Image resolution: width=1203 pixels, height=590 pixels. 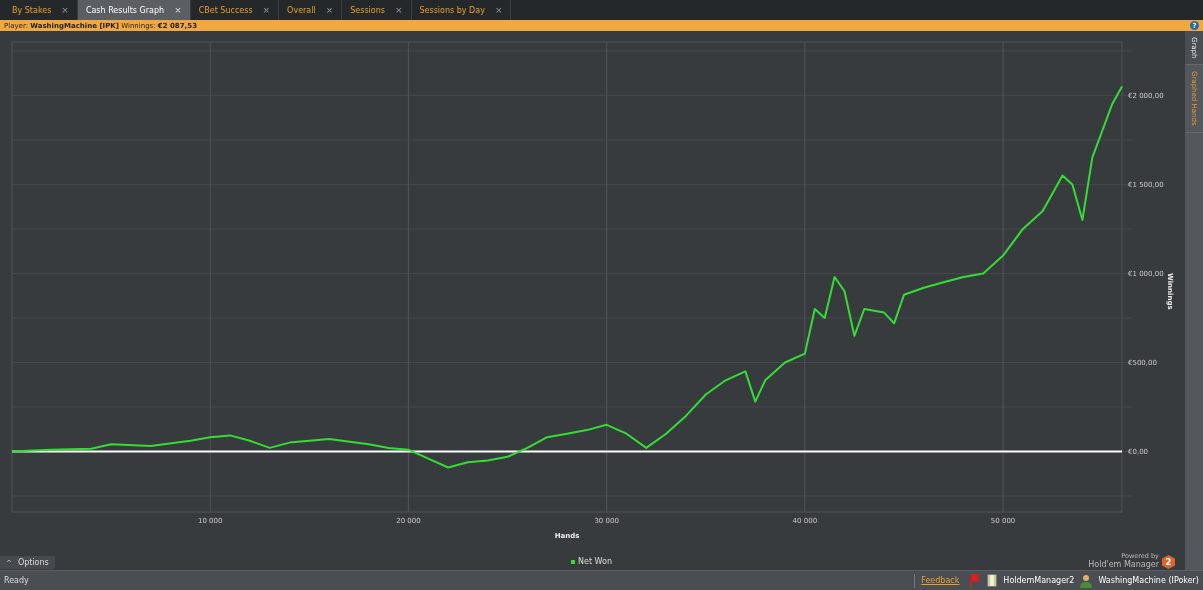 What do you see at coordinates (940, 580) in the screenshot?
I see `feedback-link: Feedback` at bounding box center [940, 580].